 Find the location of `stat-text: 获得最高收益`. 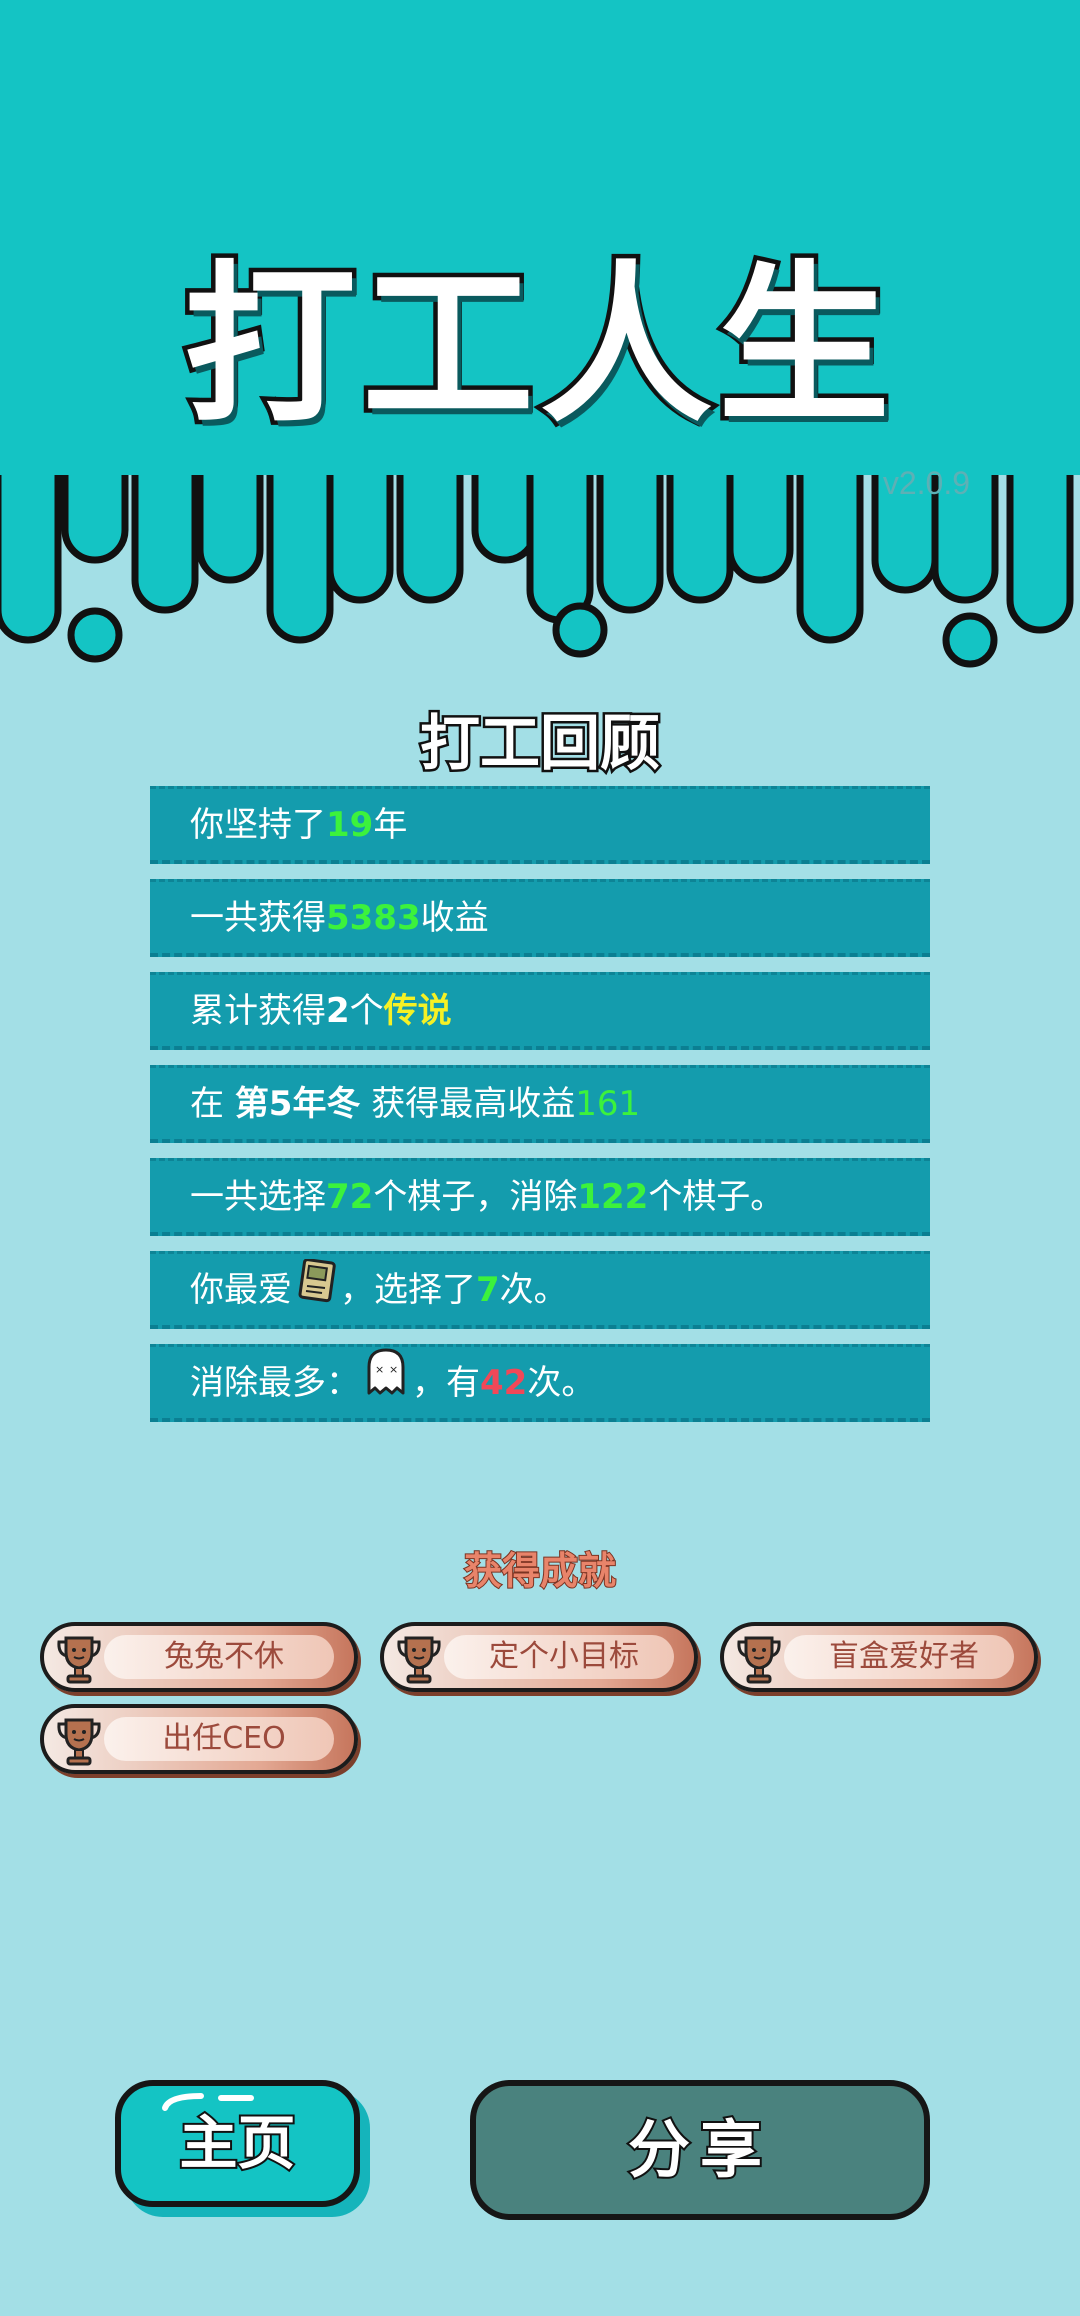

stat-text: 获得最高收益 is located at coordinates (468, 1104).